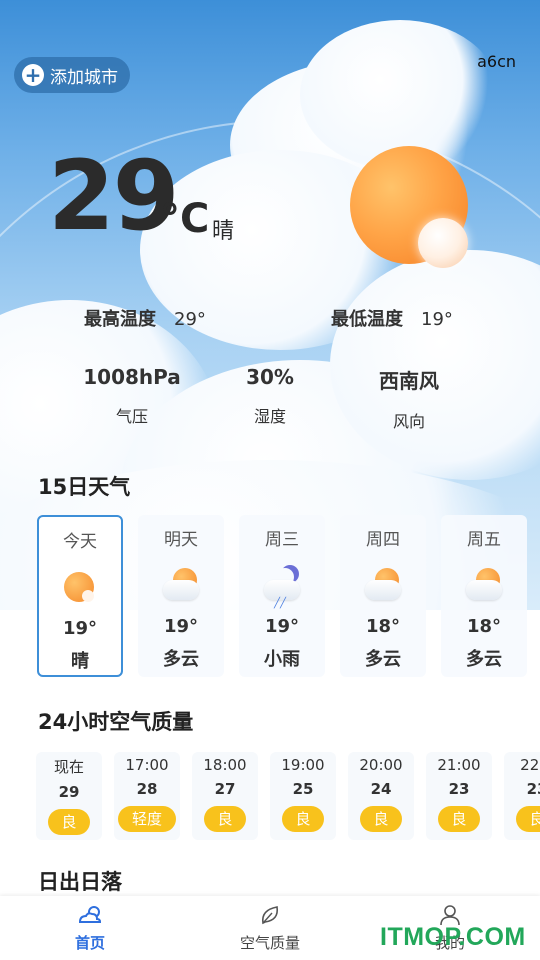 This screenshot has width=540, height=960. What do you see at coordinates (484, 540) in the screenshot?
I see `day-name: 周五` at bounding box center [484, 540].